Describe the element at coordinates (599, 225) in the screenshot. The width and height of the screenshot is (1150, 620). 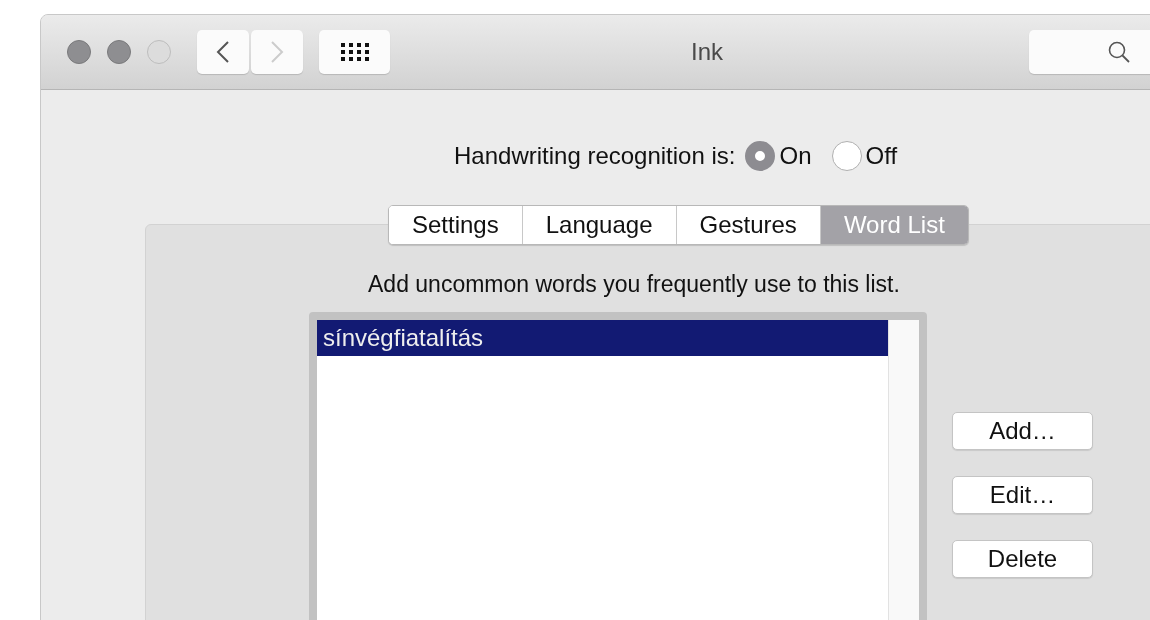
I see `tab: Language` at that location.